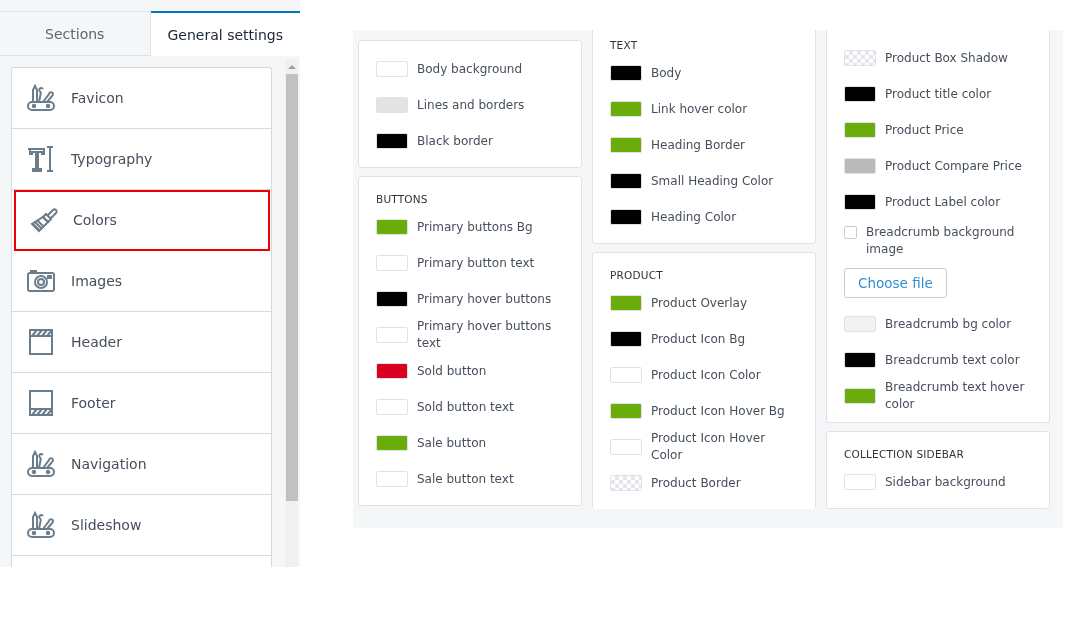 The height and width of the screenshot is (620, 1085). Describe the element at coordinates (895, 283) in the screenshot. I see `choose-file-button: Choose file` at that location.